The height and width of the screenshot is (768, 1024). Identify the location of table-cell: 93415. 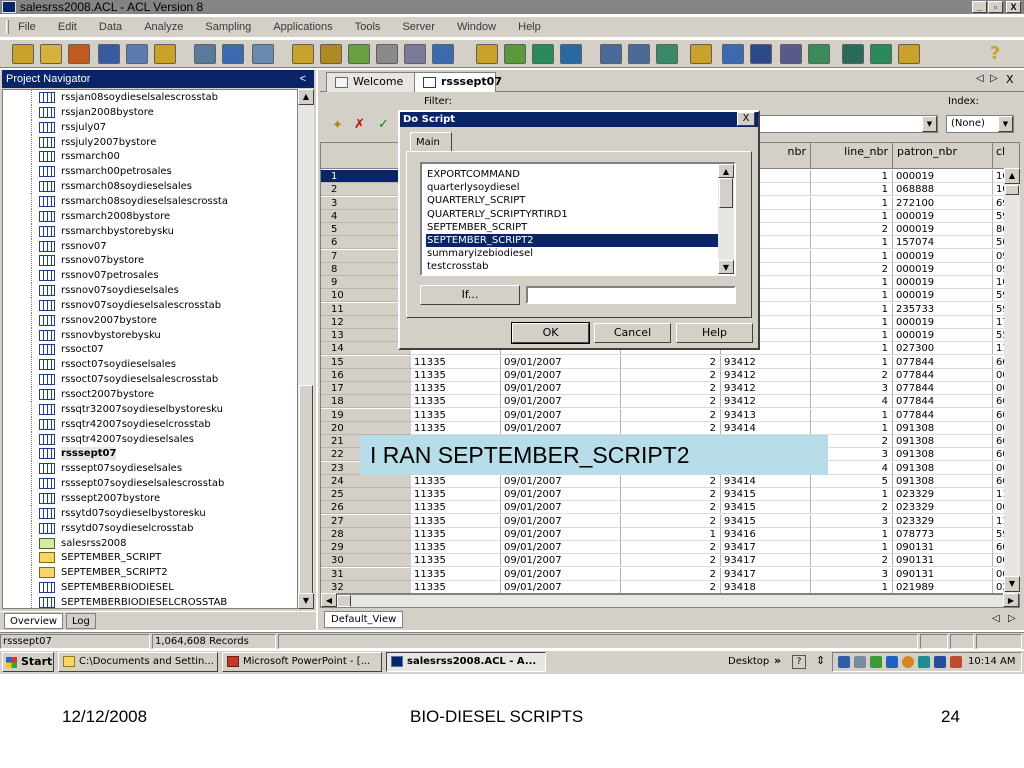
(766, 508).